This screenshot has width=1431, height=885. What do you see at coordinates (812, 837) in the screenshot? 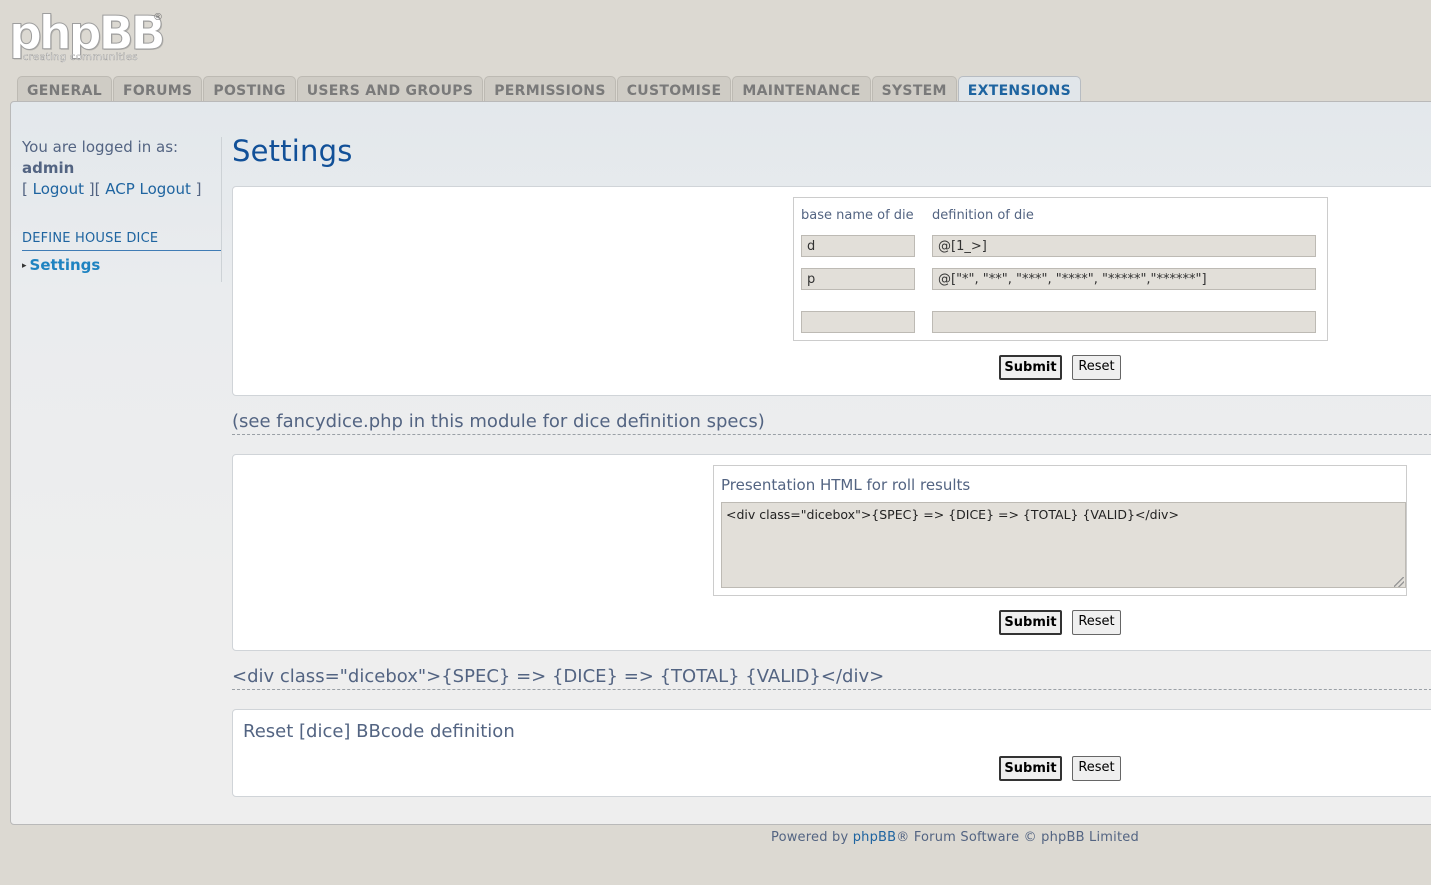
I see `footer-powered-by: Powered by` at bounding box center [812, 837].